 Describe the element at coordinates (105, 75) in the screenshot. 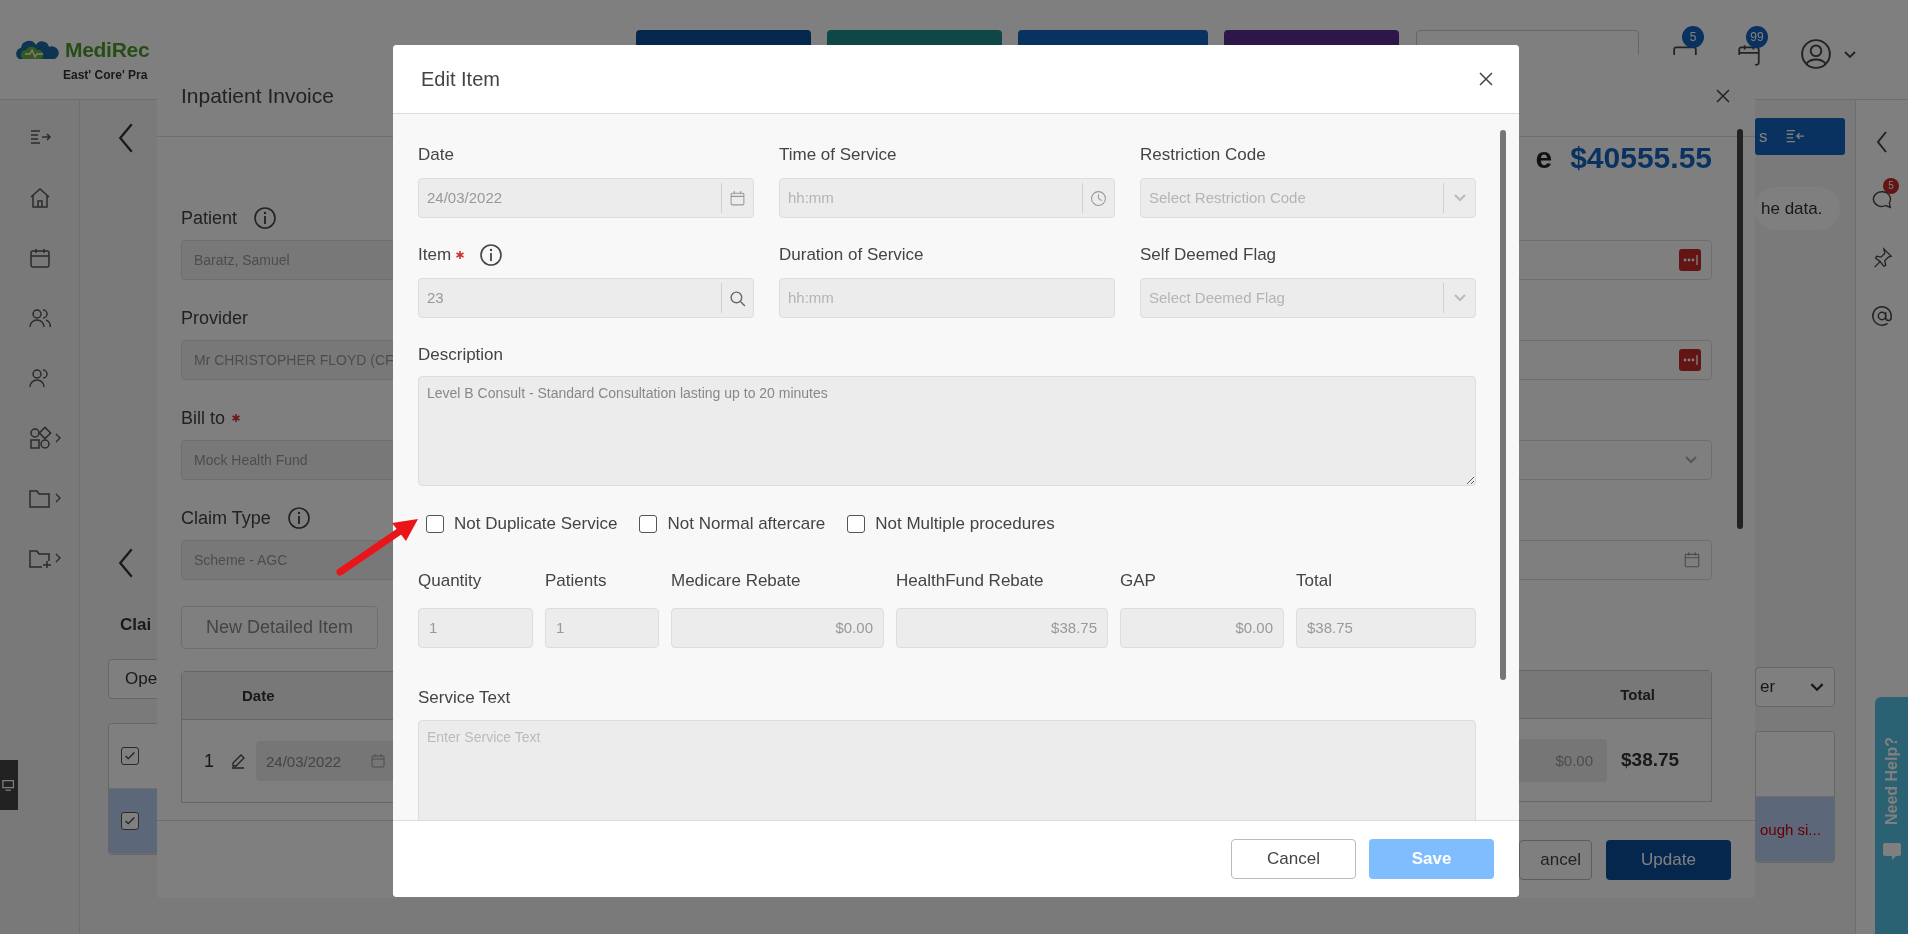

I see `practice-name: East' Core' Pra` at that location.